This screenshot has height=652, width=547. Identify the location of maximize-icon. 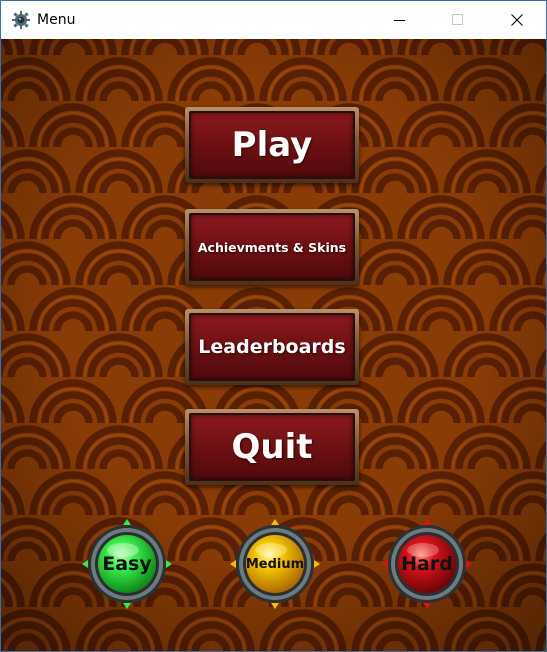
(457, 19).